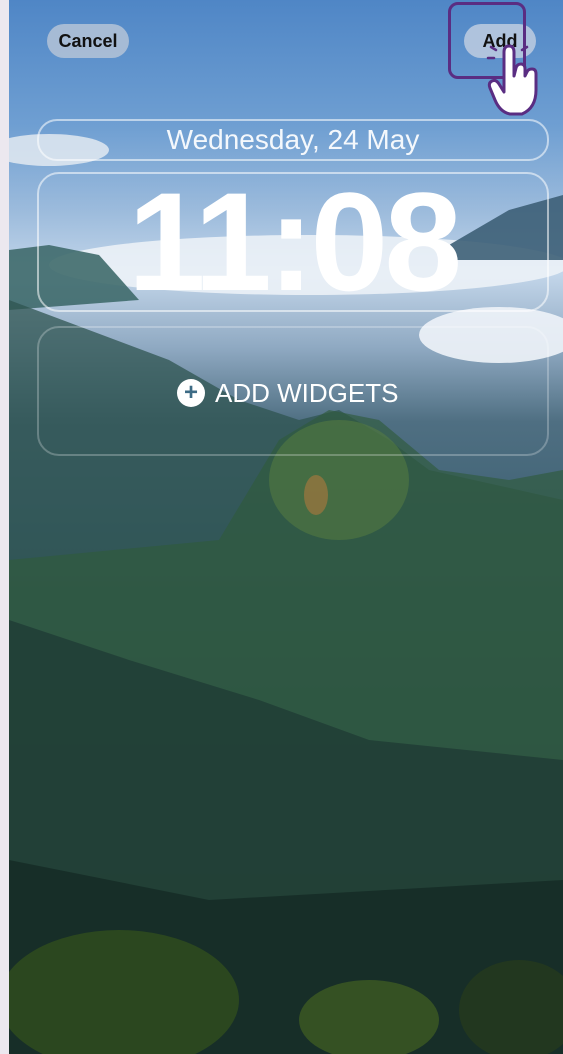 Image resolution: width=563 pixels, height=1054 pixels. I want to click on plus-circle-icon: +, so click(191, 393).